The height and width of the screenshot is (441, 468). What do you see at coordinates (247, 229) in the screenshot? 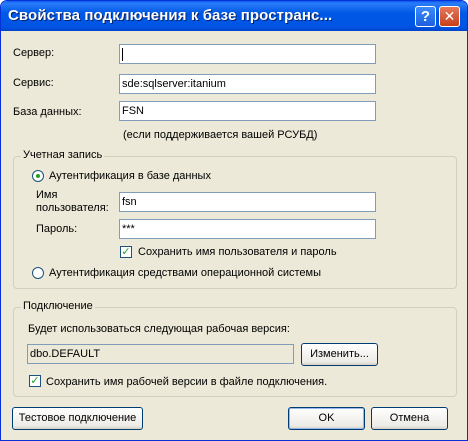
I see `password-input: ***` at bounding box center [247, 229].